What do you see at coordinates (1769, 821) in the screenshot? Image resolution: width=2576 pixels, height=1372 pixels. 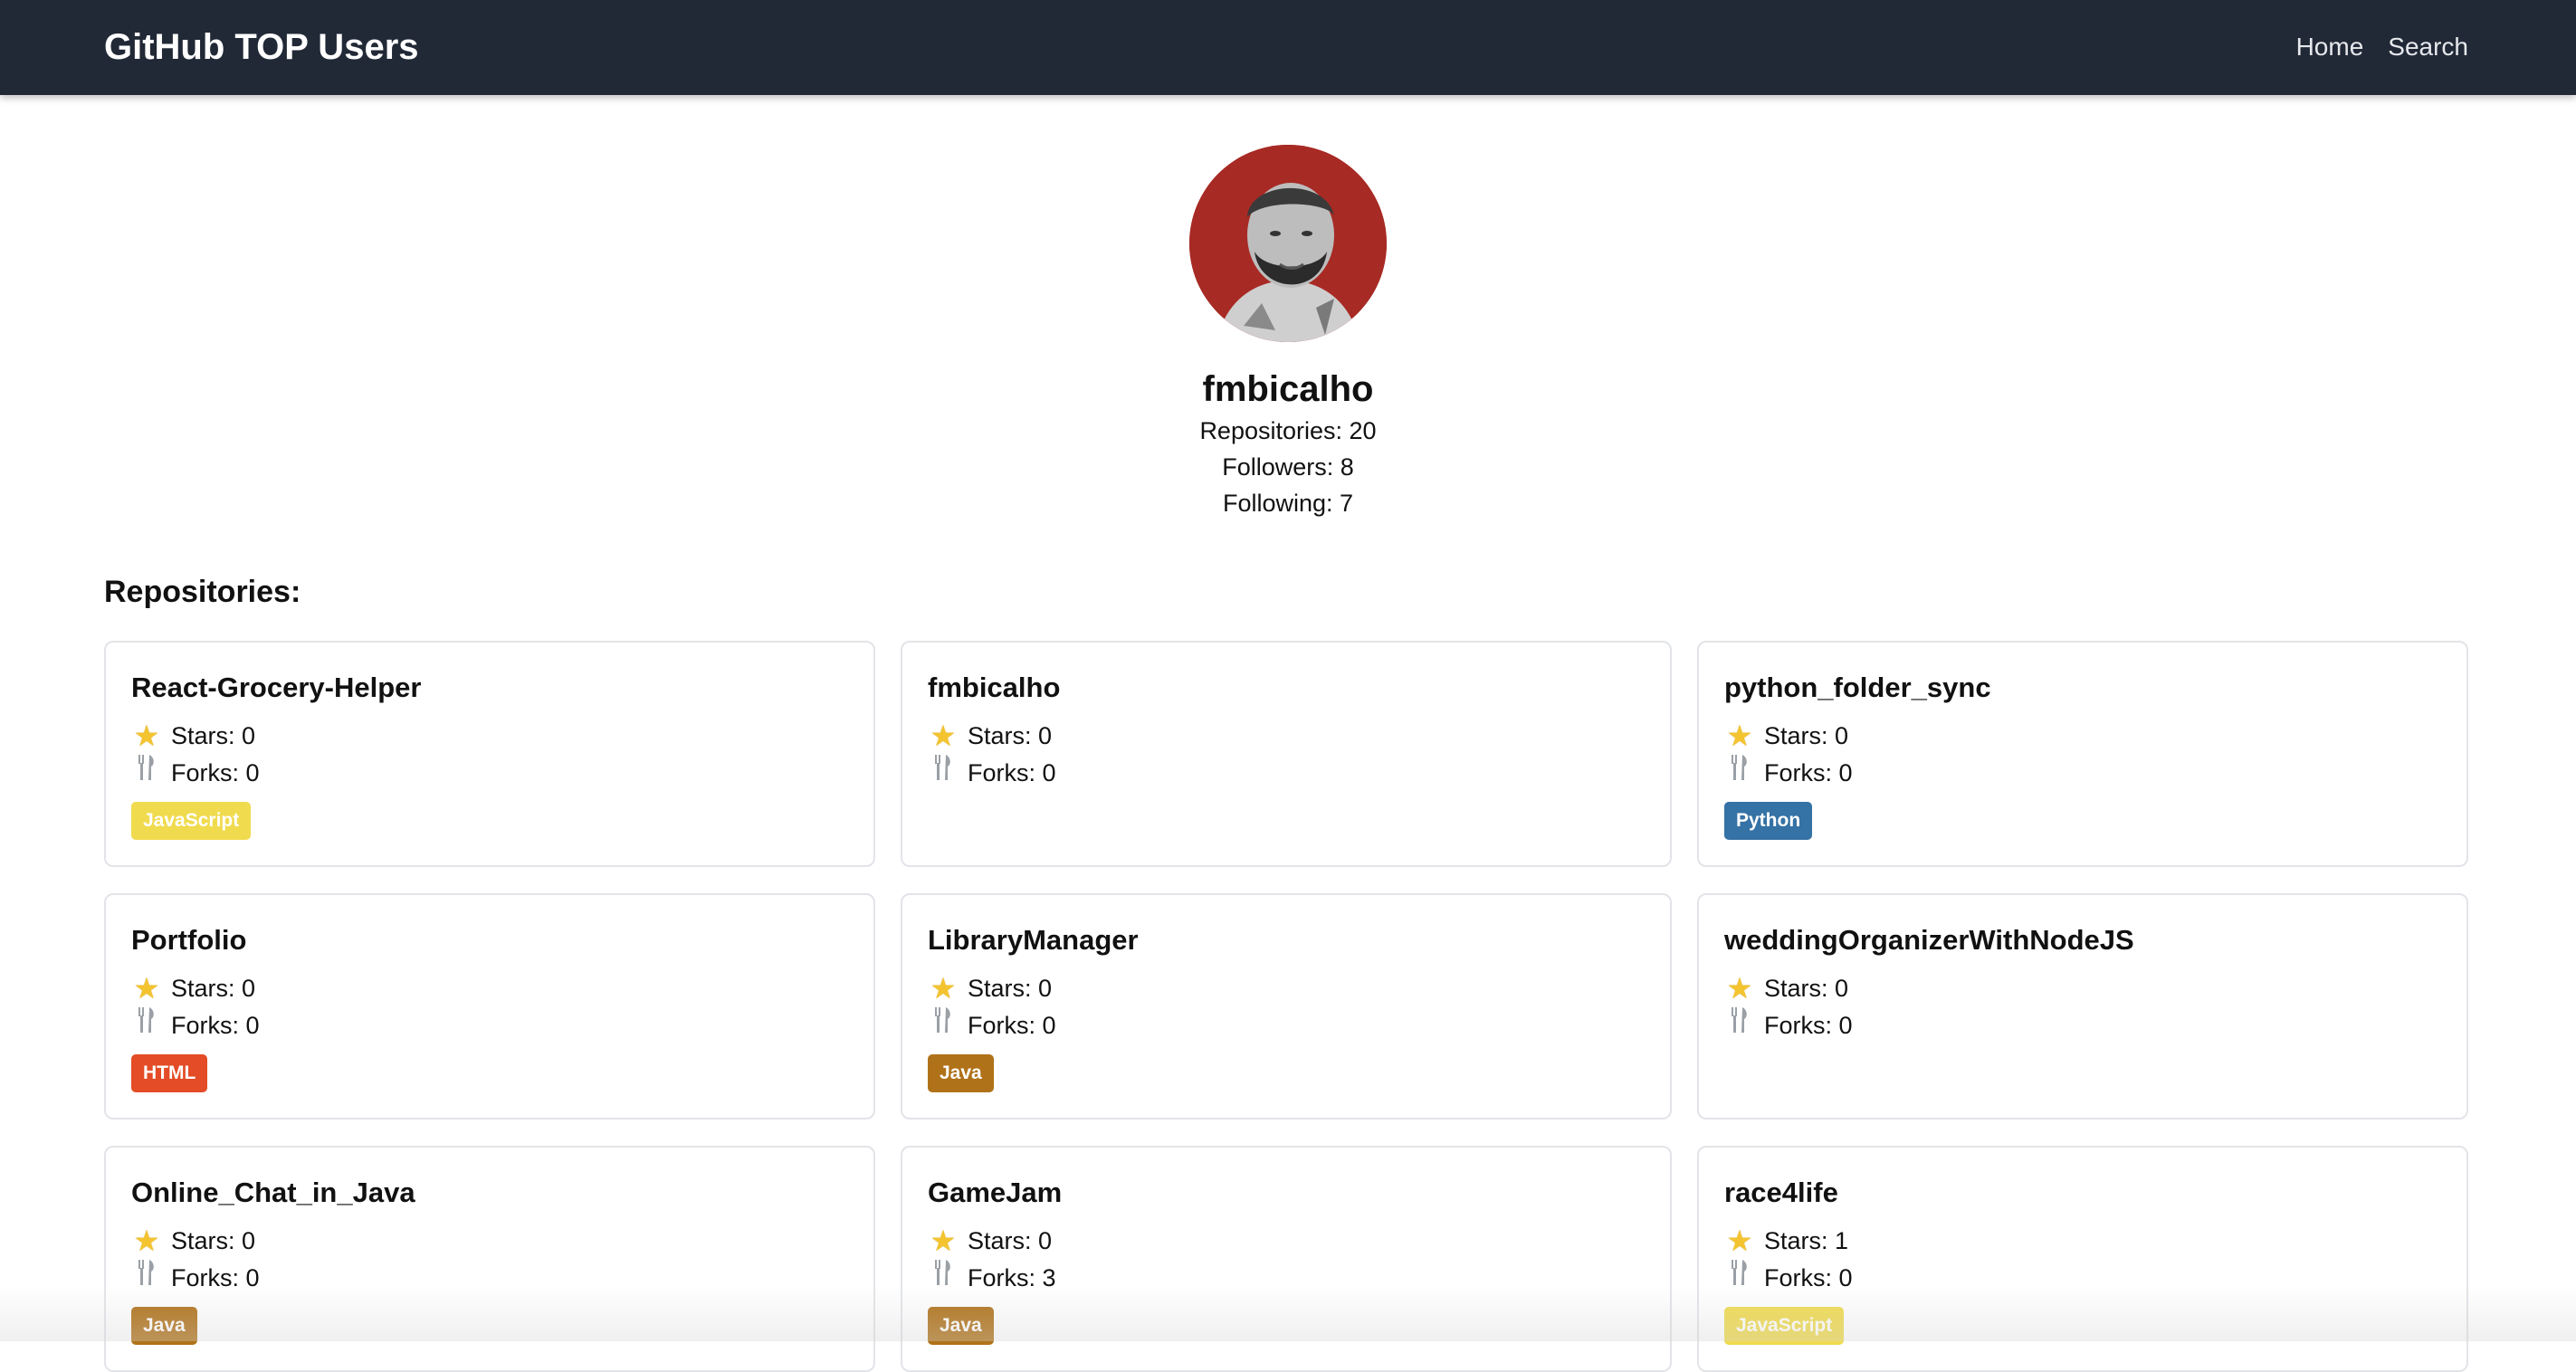 I see `language-badge: Python` at bounding box center [1769, 821].